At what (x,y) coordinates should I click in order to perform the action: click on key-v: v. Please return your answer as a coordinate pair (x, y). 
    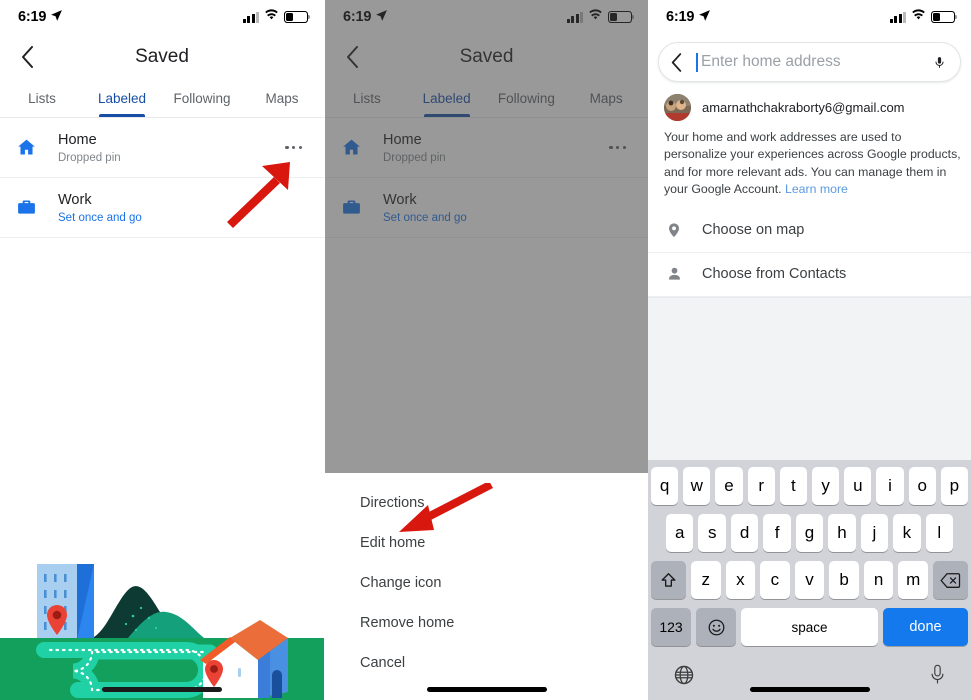
    Looking at the image, I should click on (809, 580).